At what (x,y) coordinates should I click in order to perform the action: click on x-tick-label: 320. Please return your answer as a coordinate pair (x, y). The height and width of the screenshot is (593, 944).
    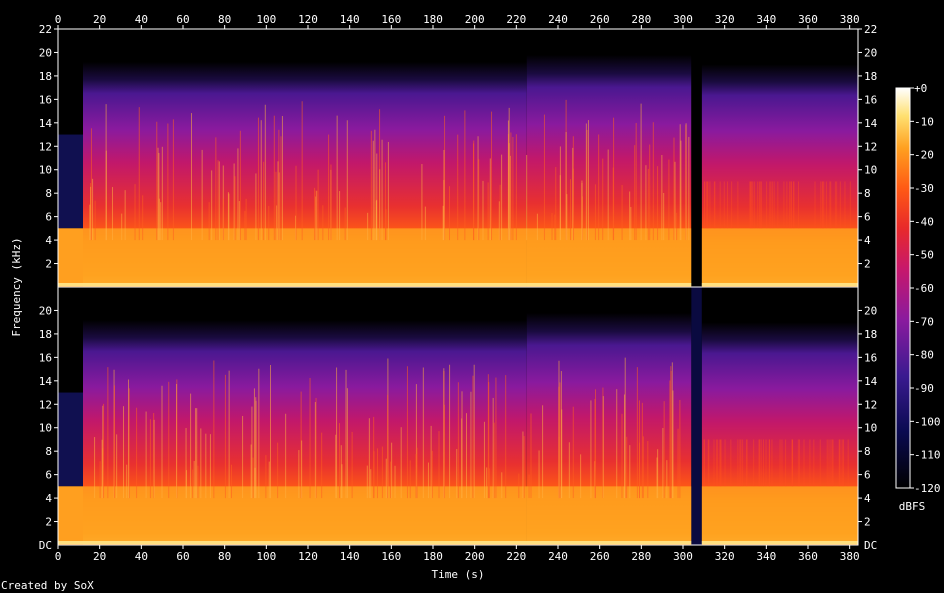
    Looking at the image, I should click on (725, 556).